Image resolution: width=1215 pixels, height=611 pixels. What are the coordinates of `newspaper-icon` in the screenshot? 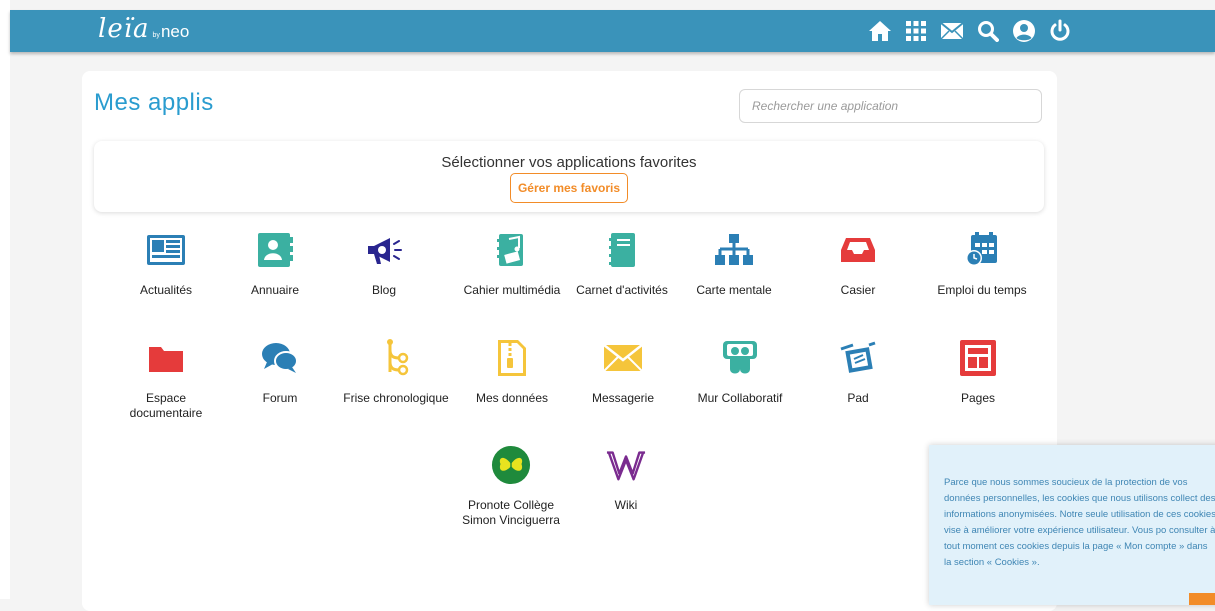 It's located at (166, 250).